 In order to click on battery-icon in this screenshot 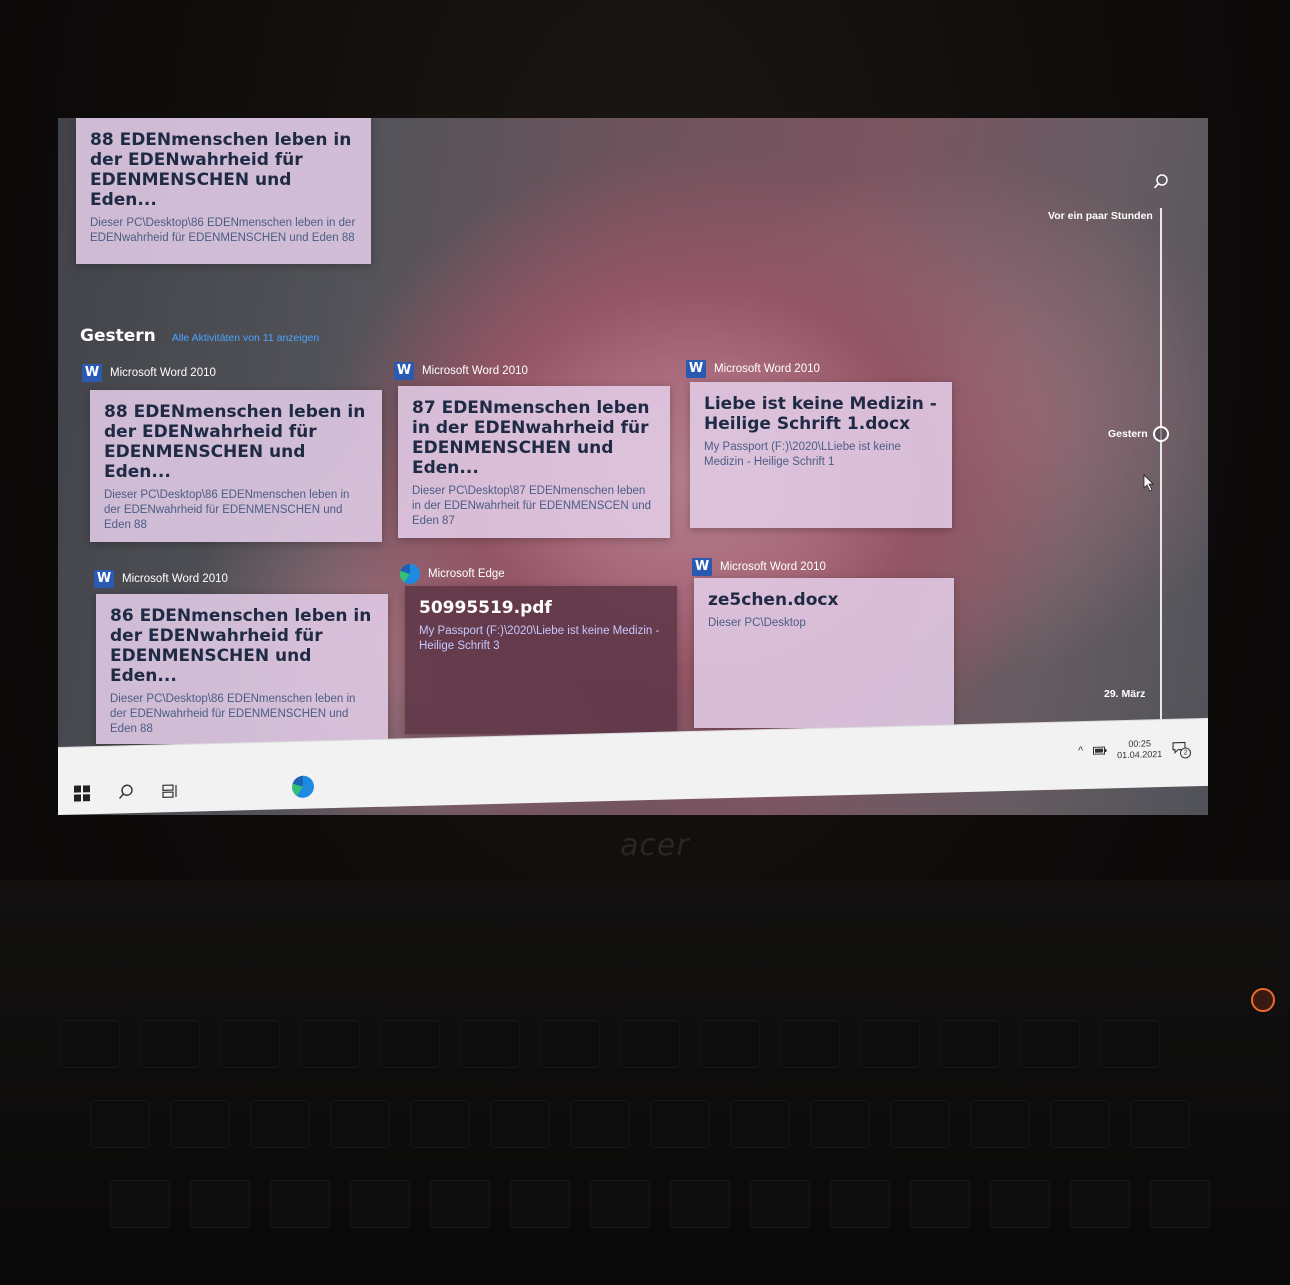, I will do `click(1100, 750)`.